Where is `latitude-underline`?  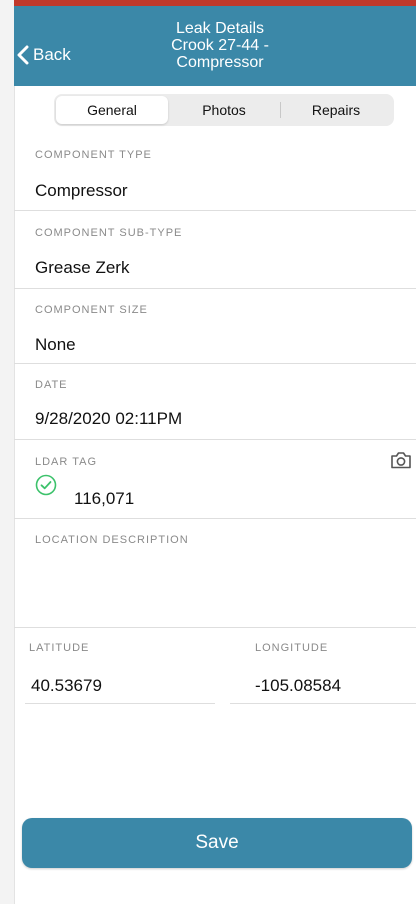 latitude-underline is located at coordinates (120, 703).